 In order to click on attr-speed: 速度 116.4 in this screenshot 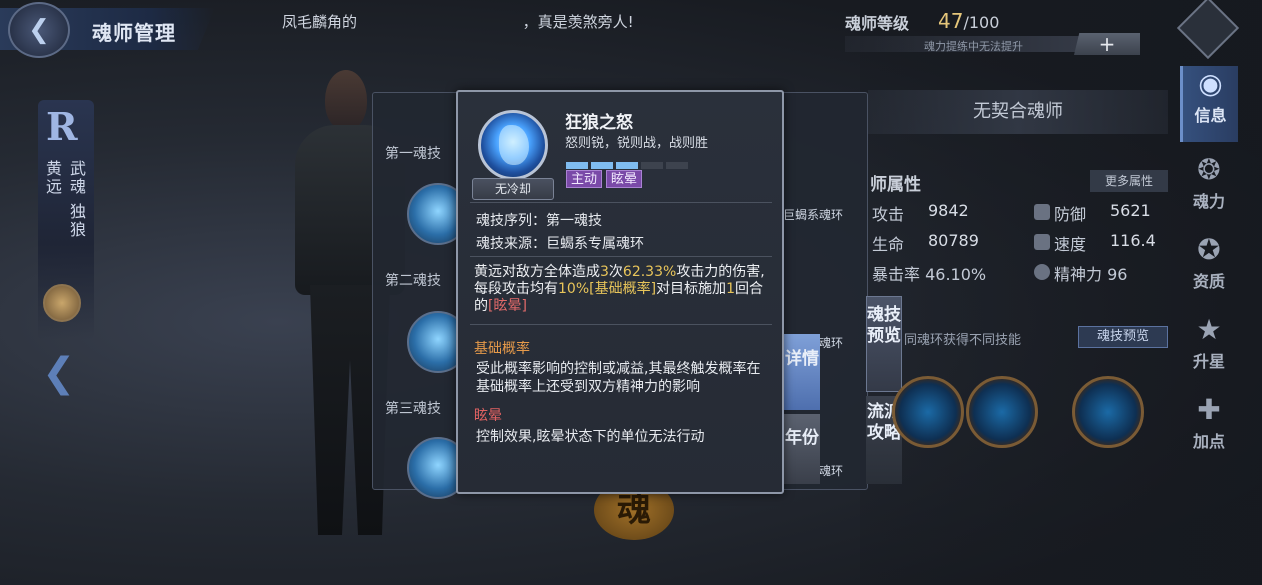, I will do `click(1114, 243)`.